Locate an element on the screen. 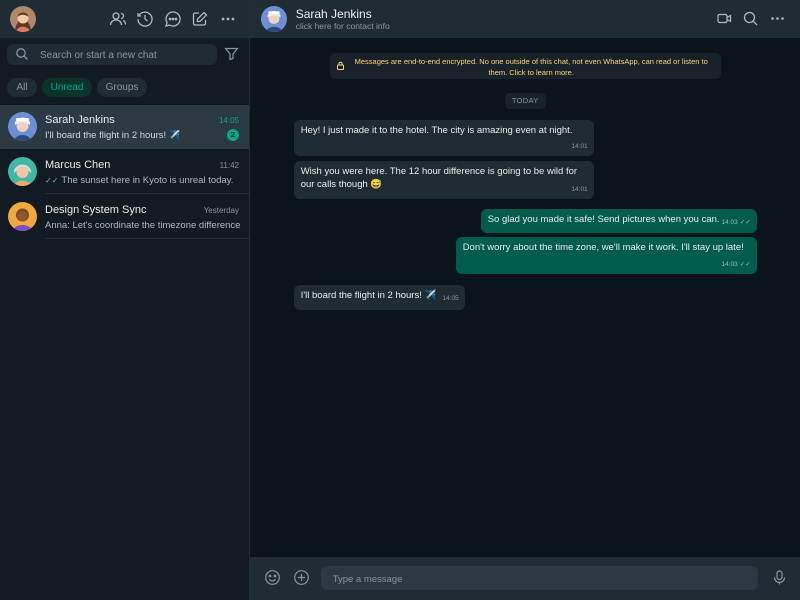 Image resolution: width=800 pixels, height=600 pixels. filter-groups-chip: Groups is located at coordinates (122, 87).